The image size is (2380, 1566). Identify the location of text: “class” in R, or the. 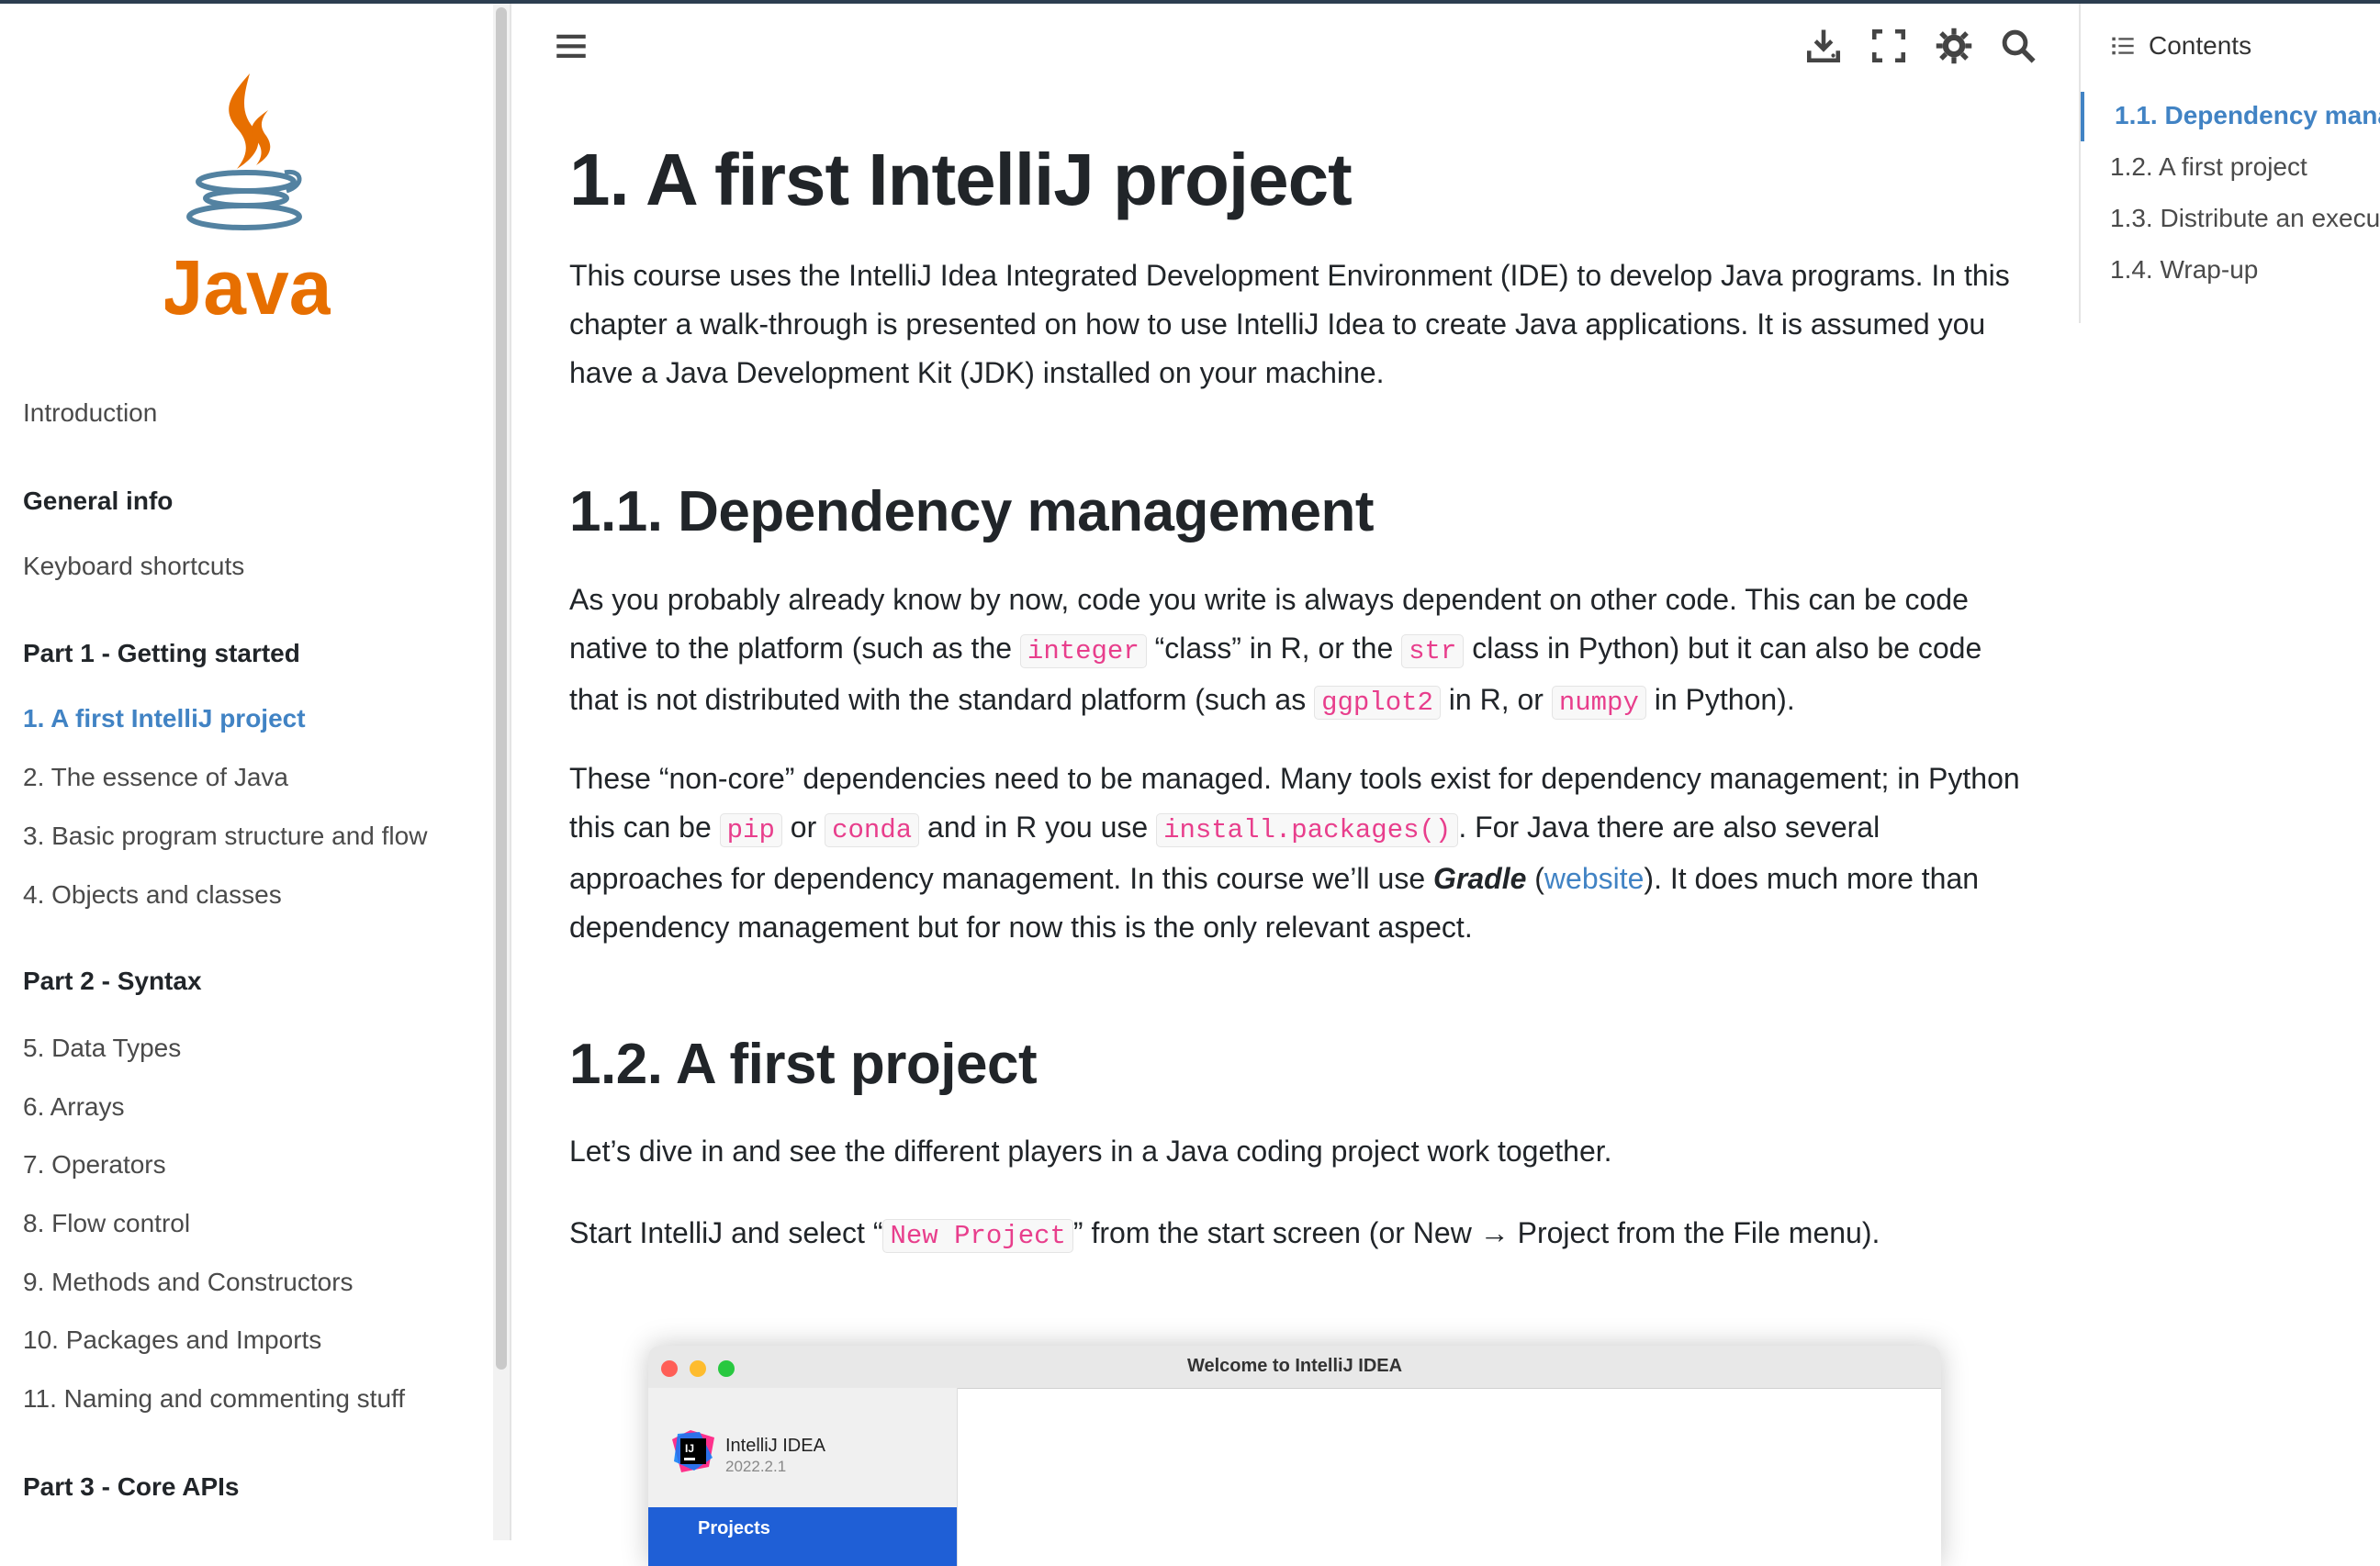
(1274, 648).